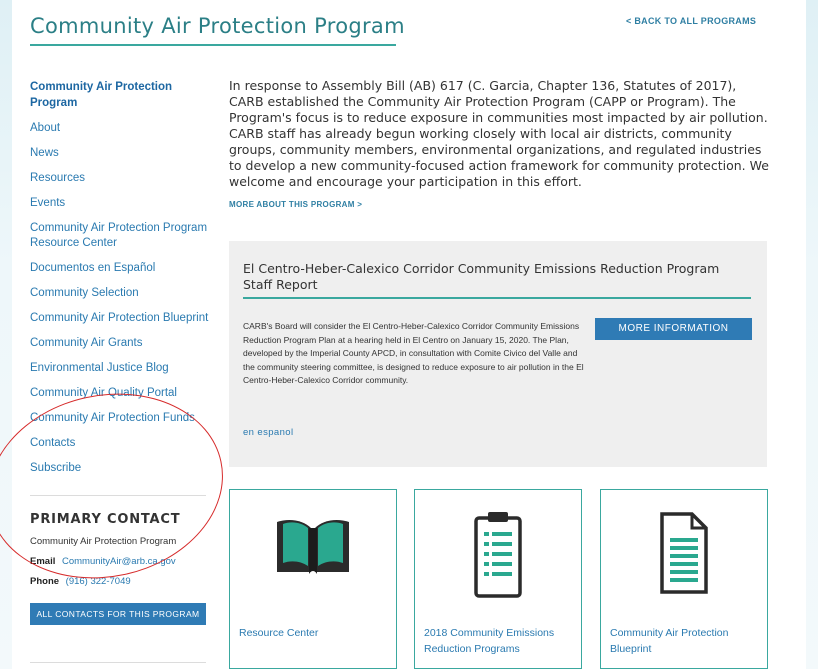  Describe the element at coordinates (669, 641) in the screenshot. I see `card-label: Community Air Protection Blueprint` at that location.